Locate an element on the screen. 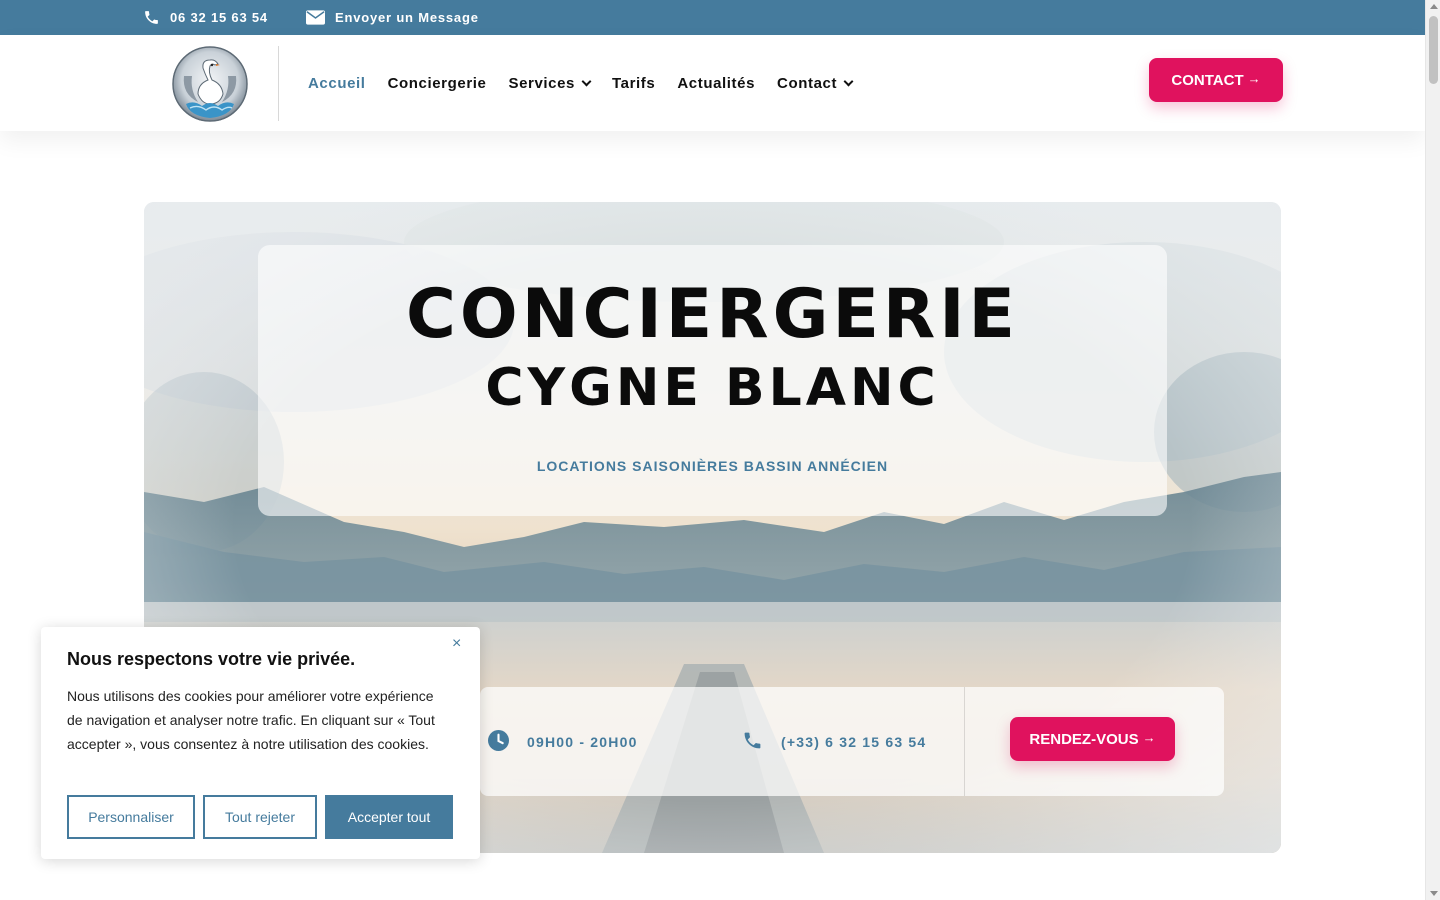 The width and height of the screenshot is (1440, 900). hero-phone: (+33) 6 32 15 63 54 is located at coordinates (834, 741).